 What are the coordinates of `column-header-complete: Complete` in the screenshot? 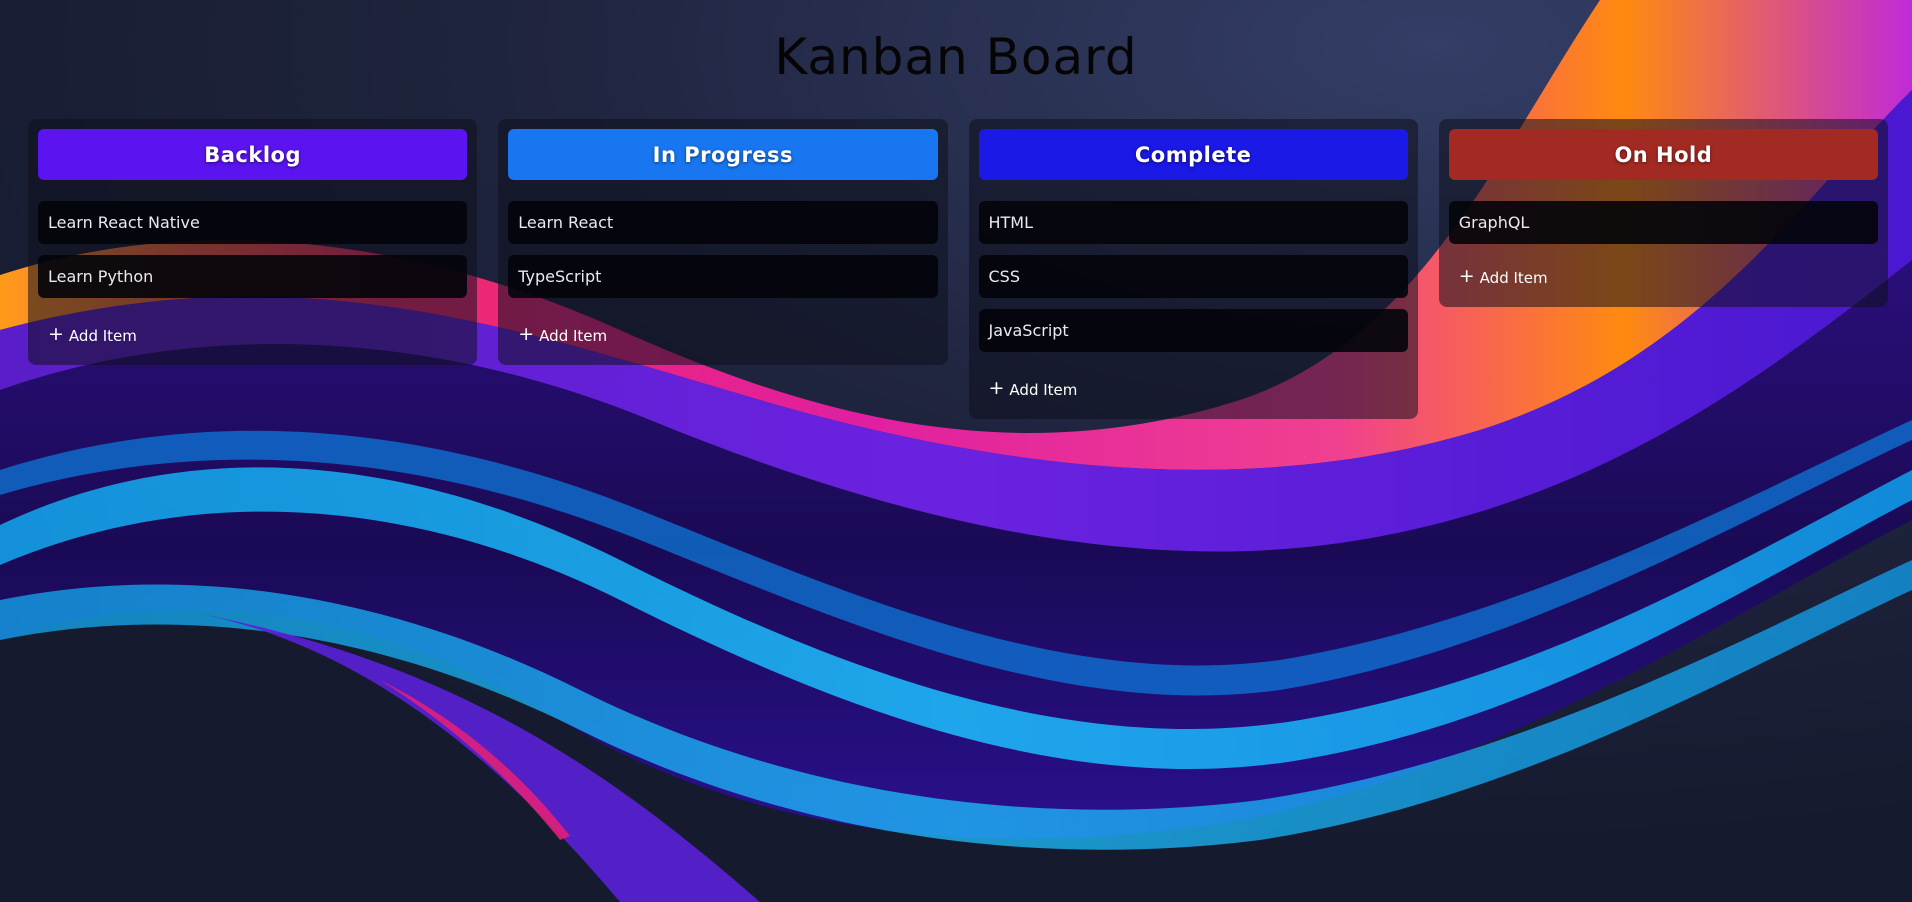 It's located at (1193, 154).